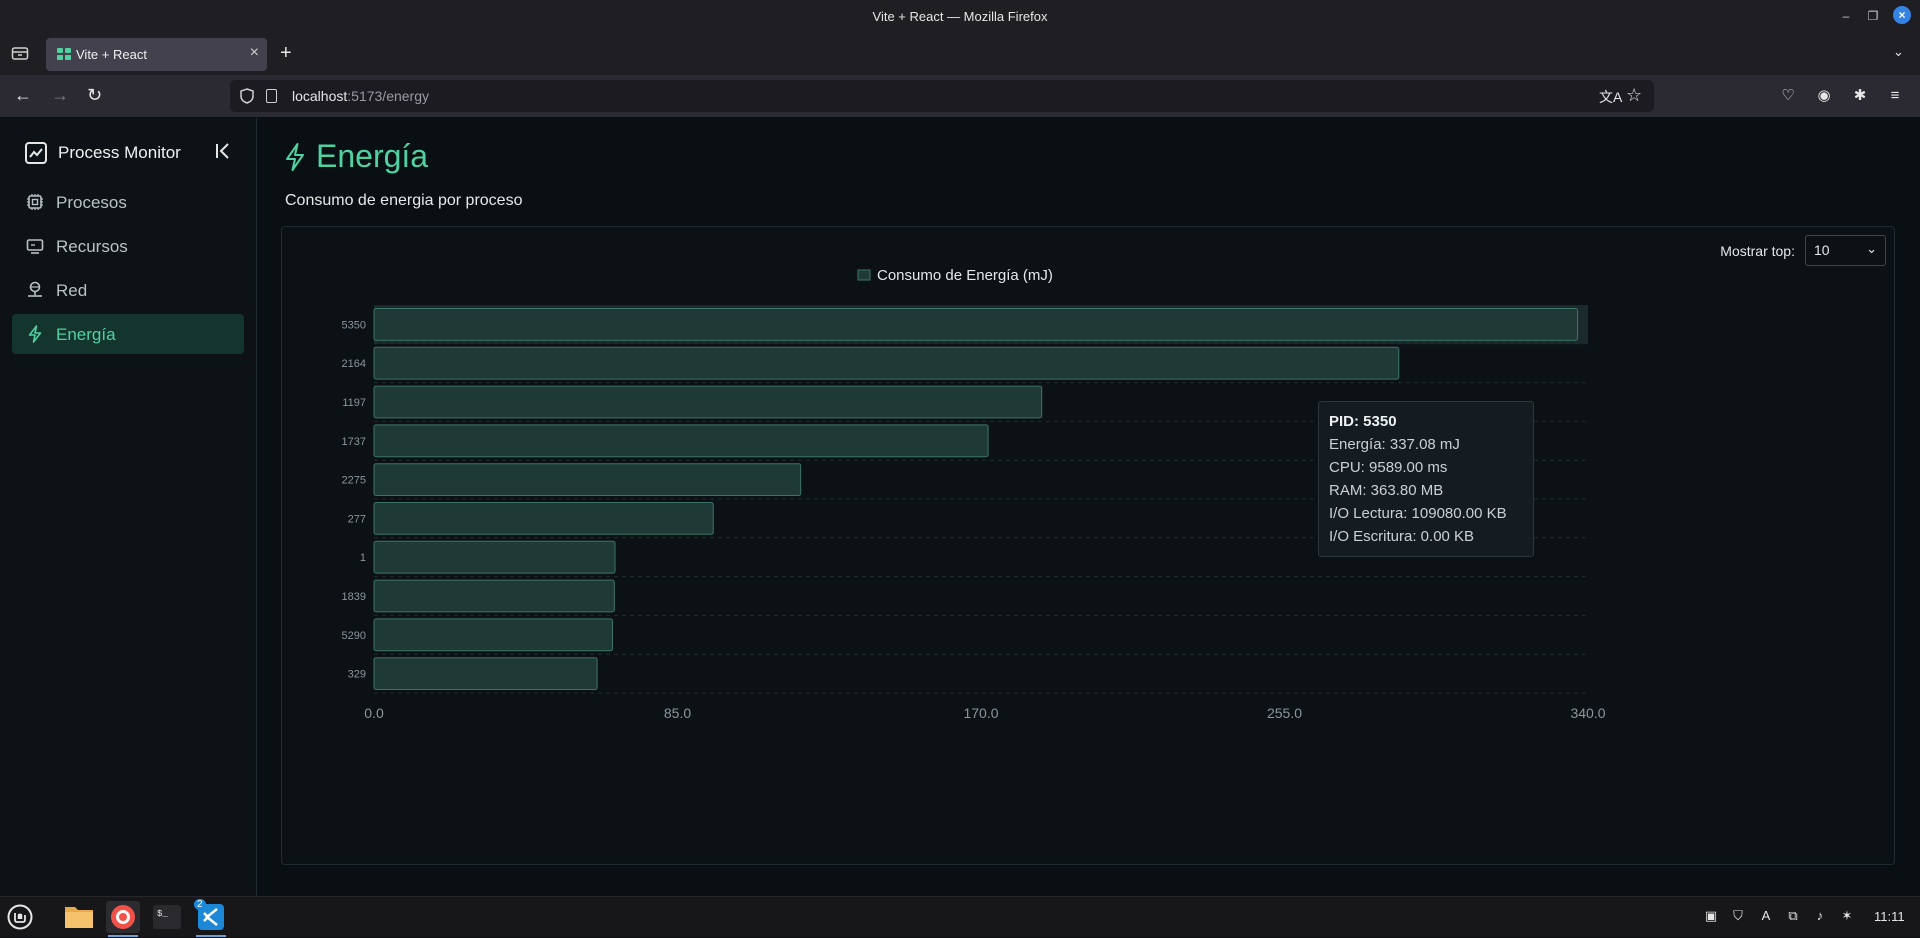  Describe the element at coordinates (223, 151) in the screenshot. I see `collapse-sidebar-icon` at that location.